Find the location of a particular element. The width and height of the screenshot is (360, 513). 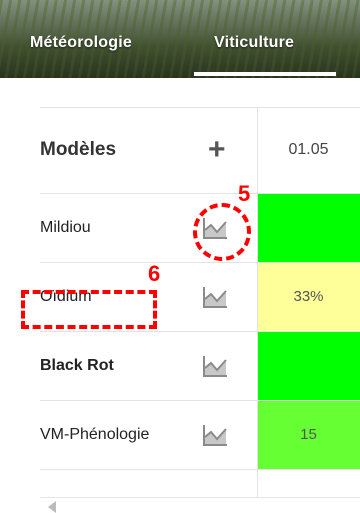

model-name: Mildiou is located at coordinates (65, 227).